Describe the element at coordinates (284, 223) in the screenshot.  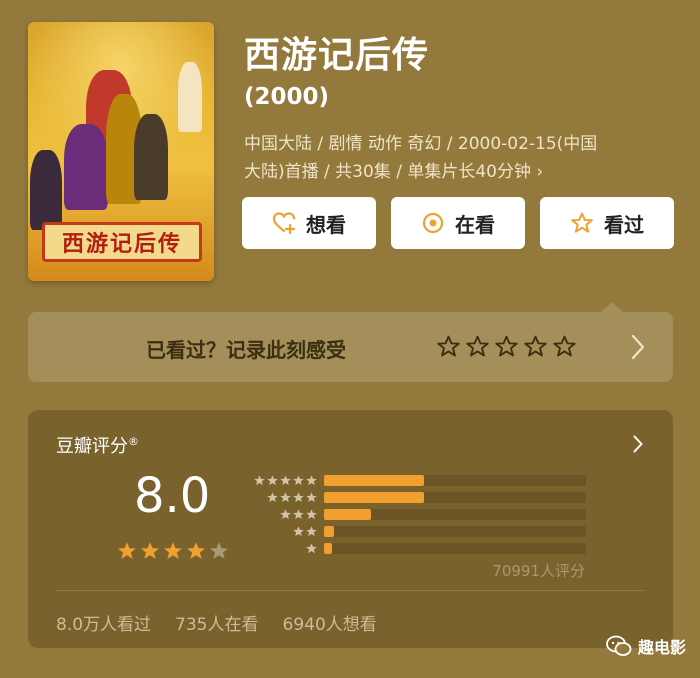
I see `heart-plus-icon` at that location.